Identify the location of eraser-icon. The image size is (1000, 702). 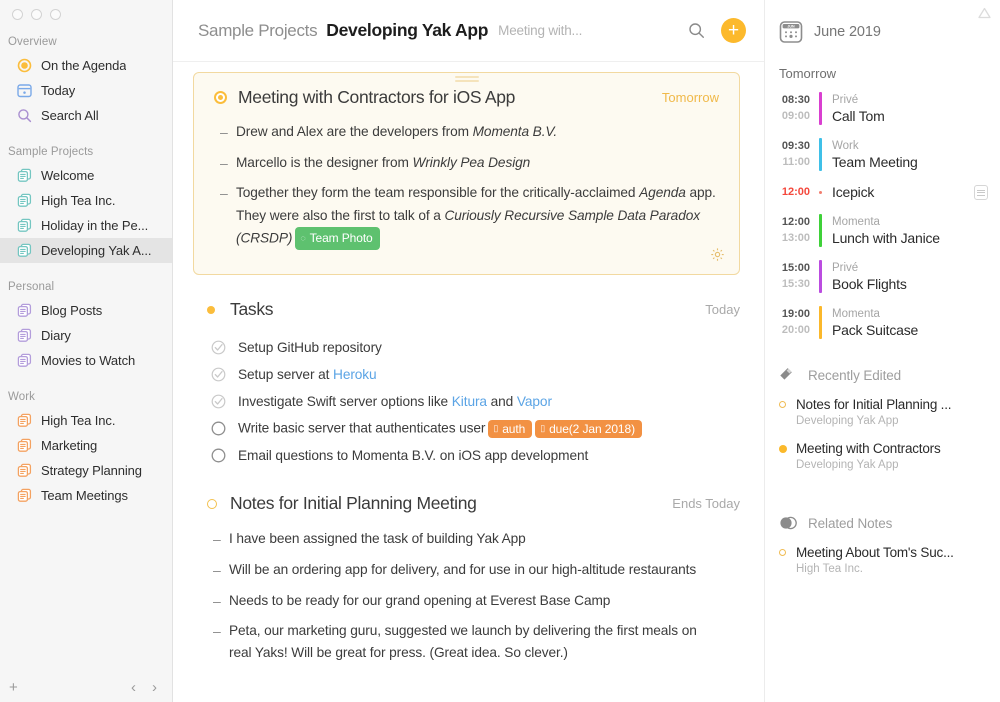
(788, 375).